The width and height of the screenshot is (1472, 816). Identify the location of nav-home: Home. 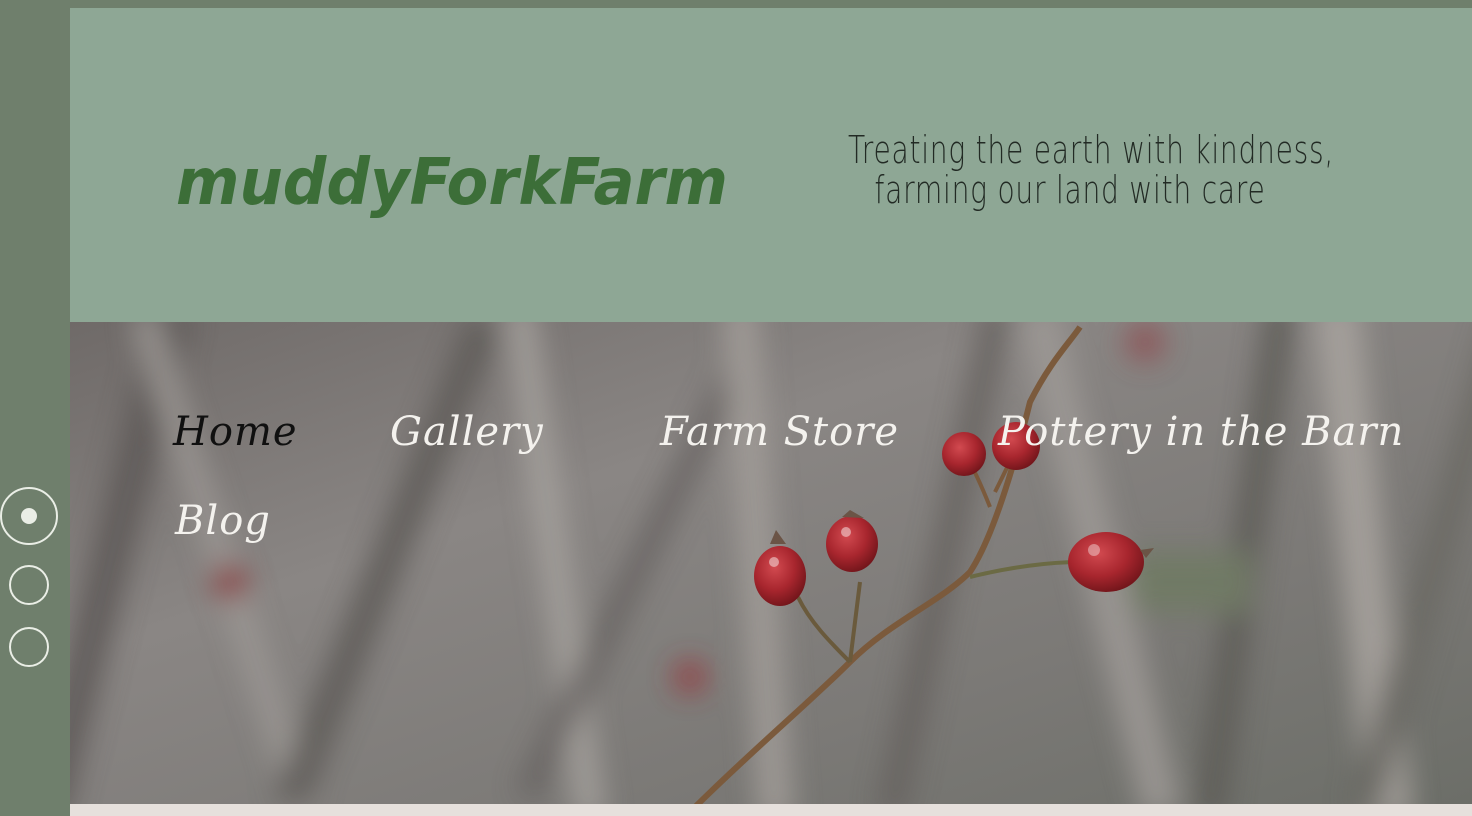
(235, 432).